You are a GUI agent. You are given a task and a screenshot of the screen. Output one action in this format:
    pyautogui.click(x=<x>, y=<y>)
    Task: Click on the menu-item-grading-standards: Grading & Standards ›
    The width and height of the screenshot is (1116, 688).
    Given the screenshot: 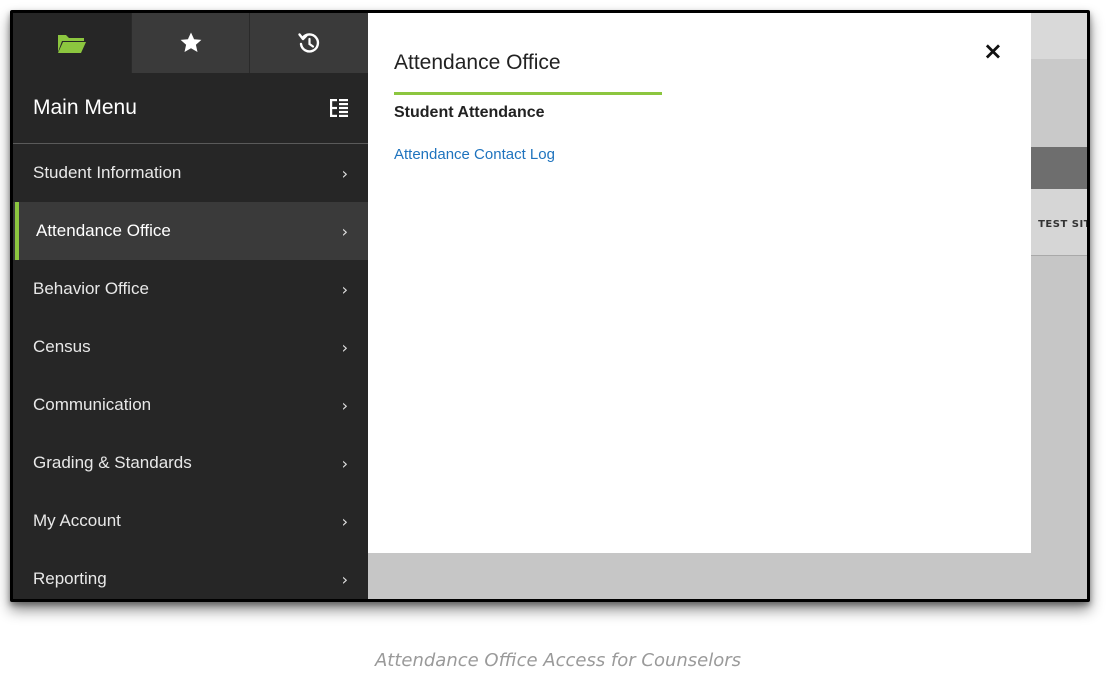 What is the action you would take?
    pyautogui.click(x=190, y=463)
    